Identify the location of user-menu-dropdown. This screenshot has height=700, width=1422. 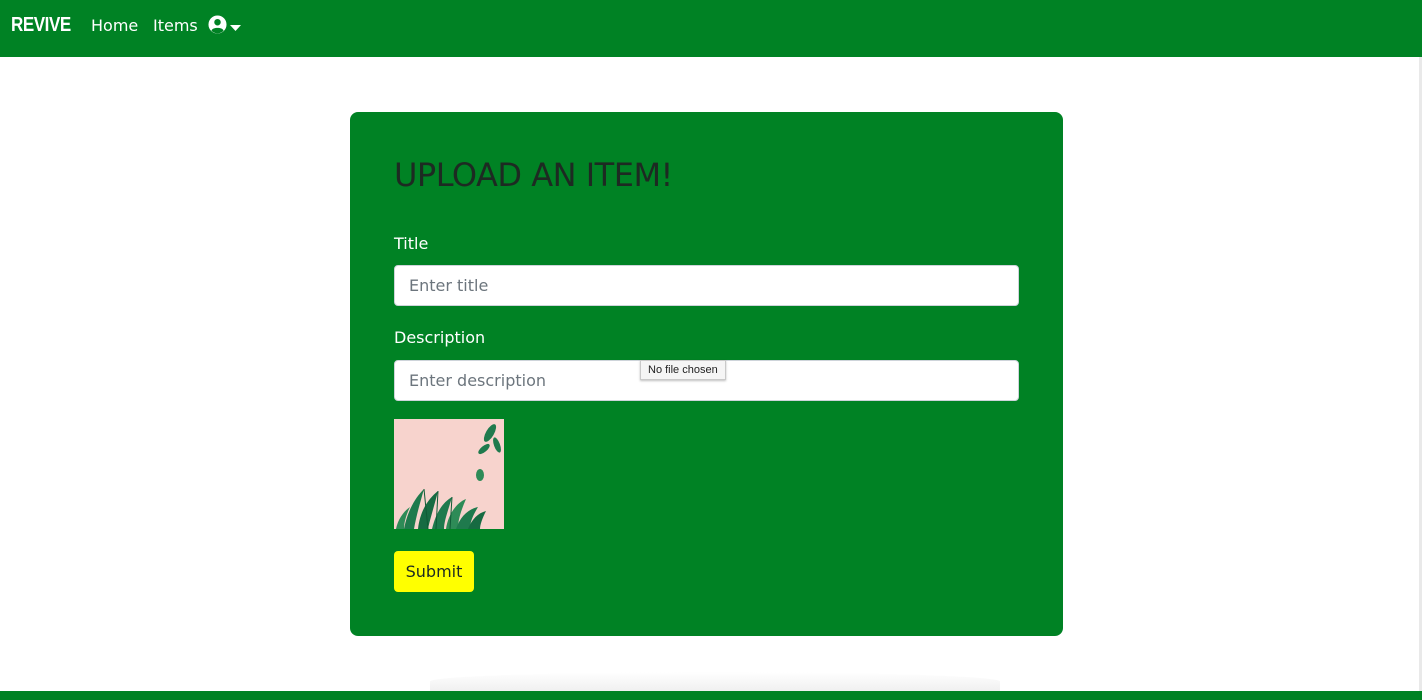
(224, 26).